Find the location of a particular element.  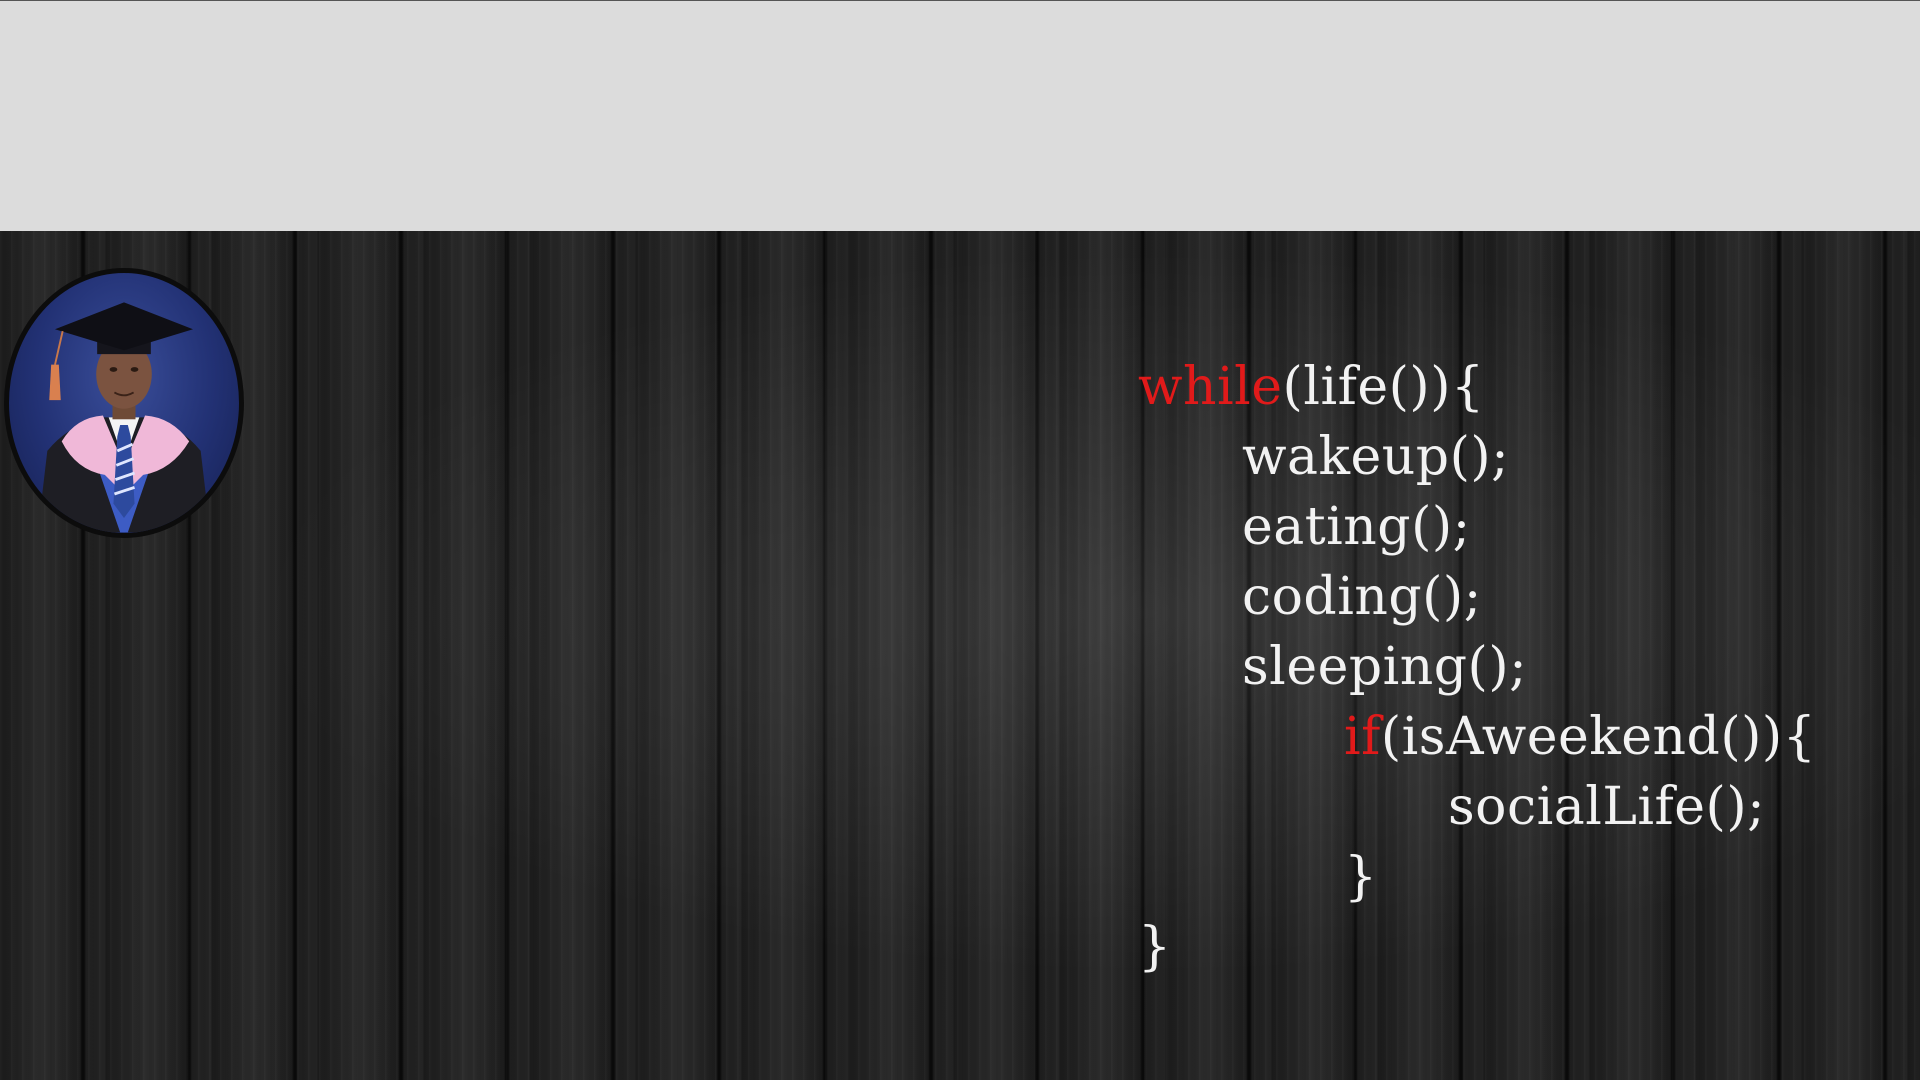

code-line-close-if: } is located at coordinates (1361, 877).